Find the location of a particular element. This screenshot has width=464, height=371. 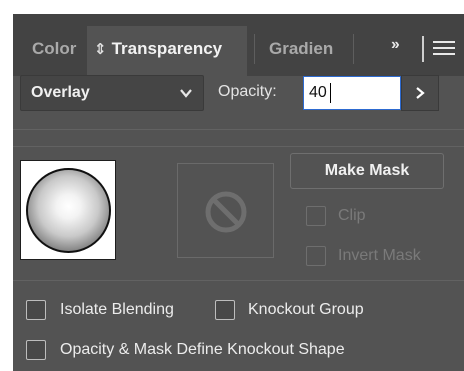

text-caret is located at coordinates (330, 93).